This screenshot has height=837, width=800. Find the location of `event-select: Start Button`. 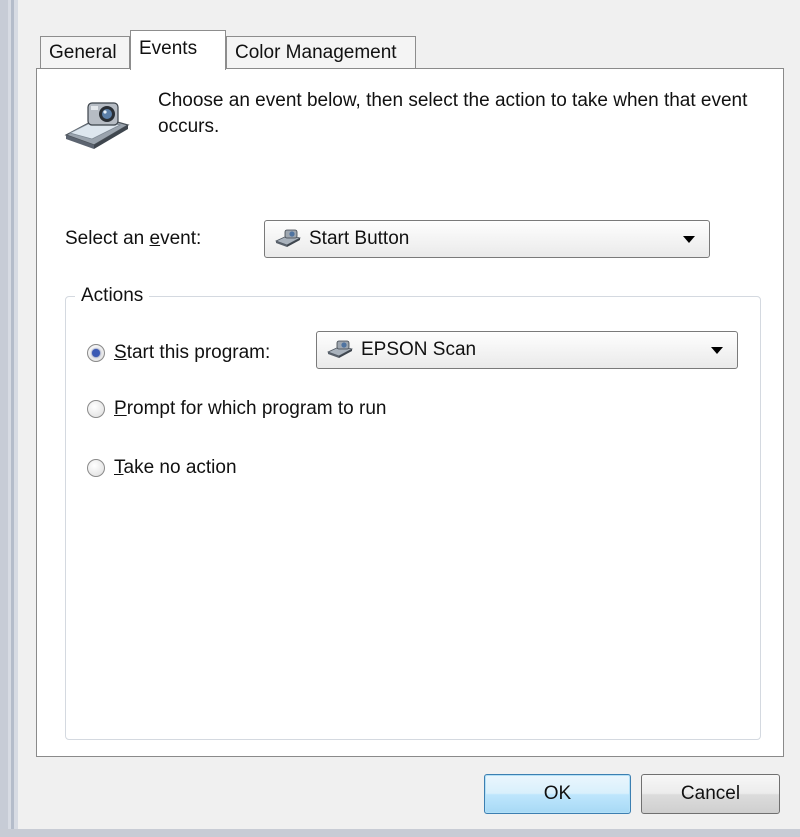

event-select: Start Button is located at coordinates (487, 239).